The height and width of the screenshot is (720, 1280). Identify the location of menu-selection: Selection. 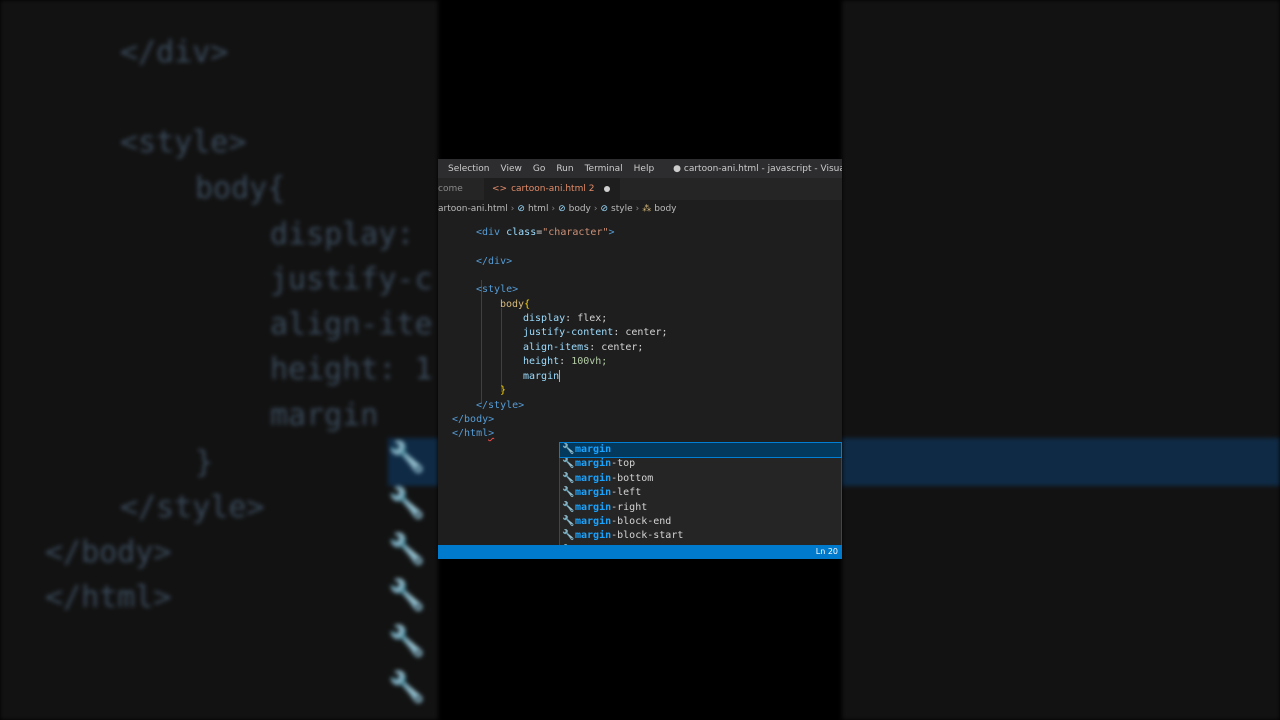
(468, 169).